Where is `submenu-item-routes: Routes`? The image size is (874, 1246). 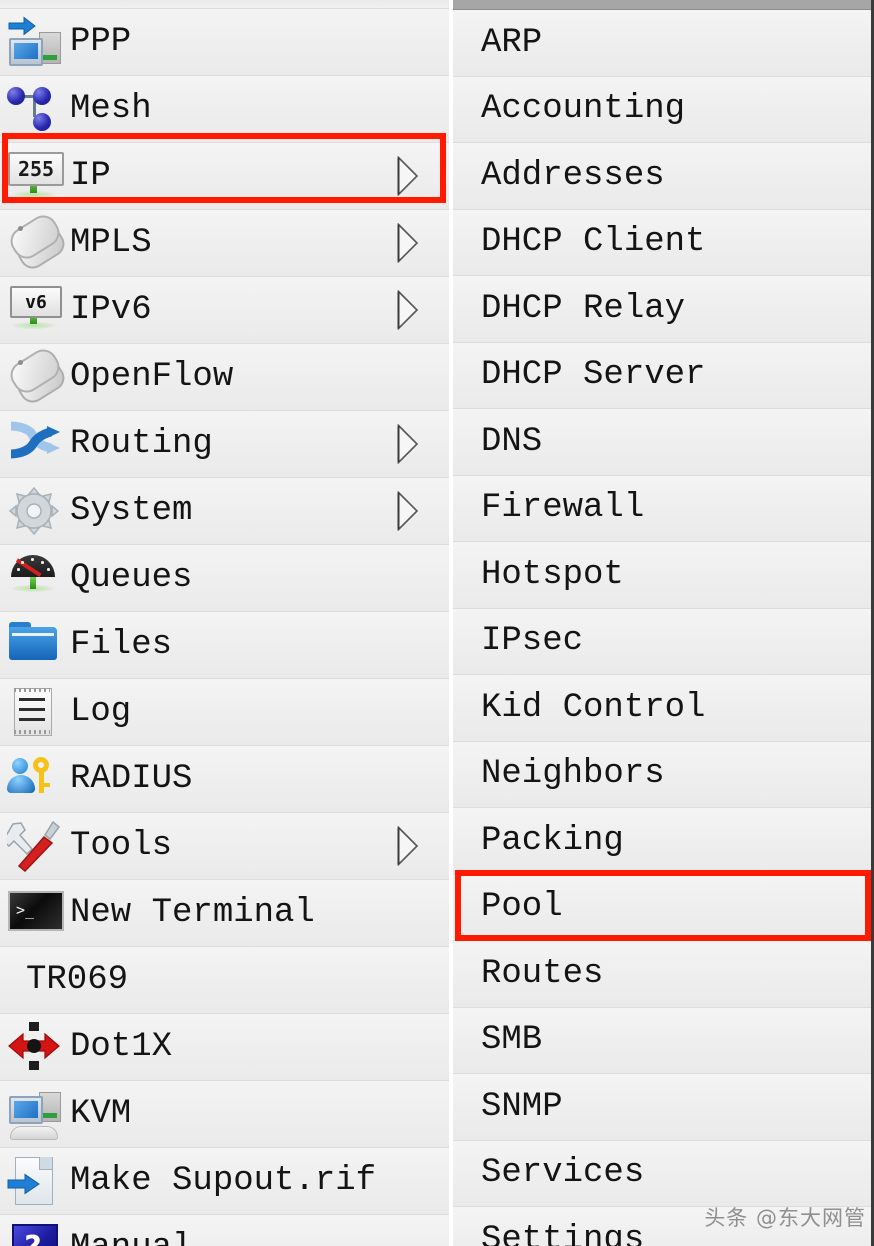 submenu-item-routes: Routes is located at coordinates (662, 974).